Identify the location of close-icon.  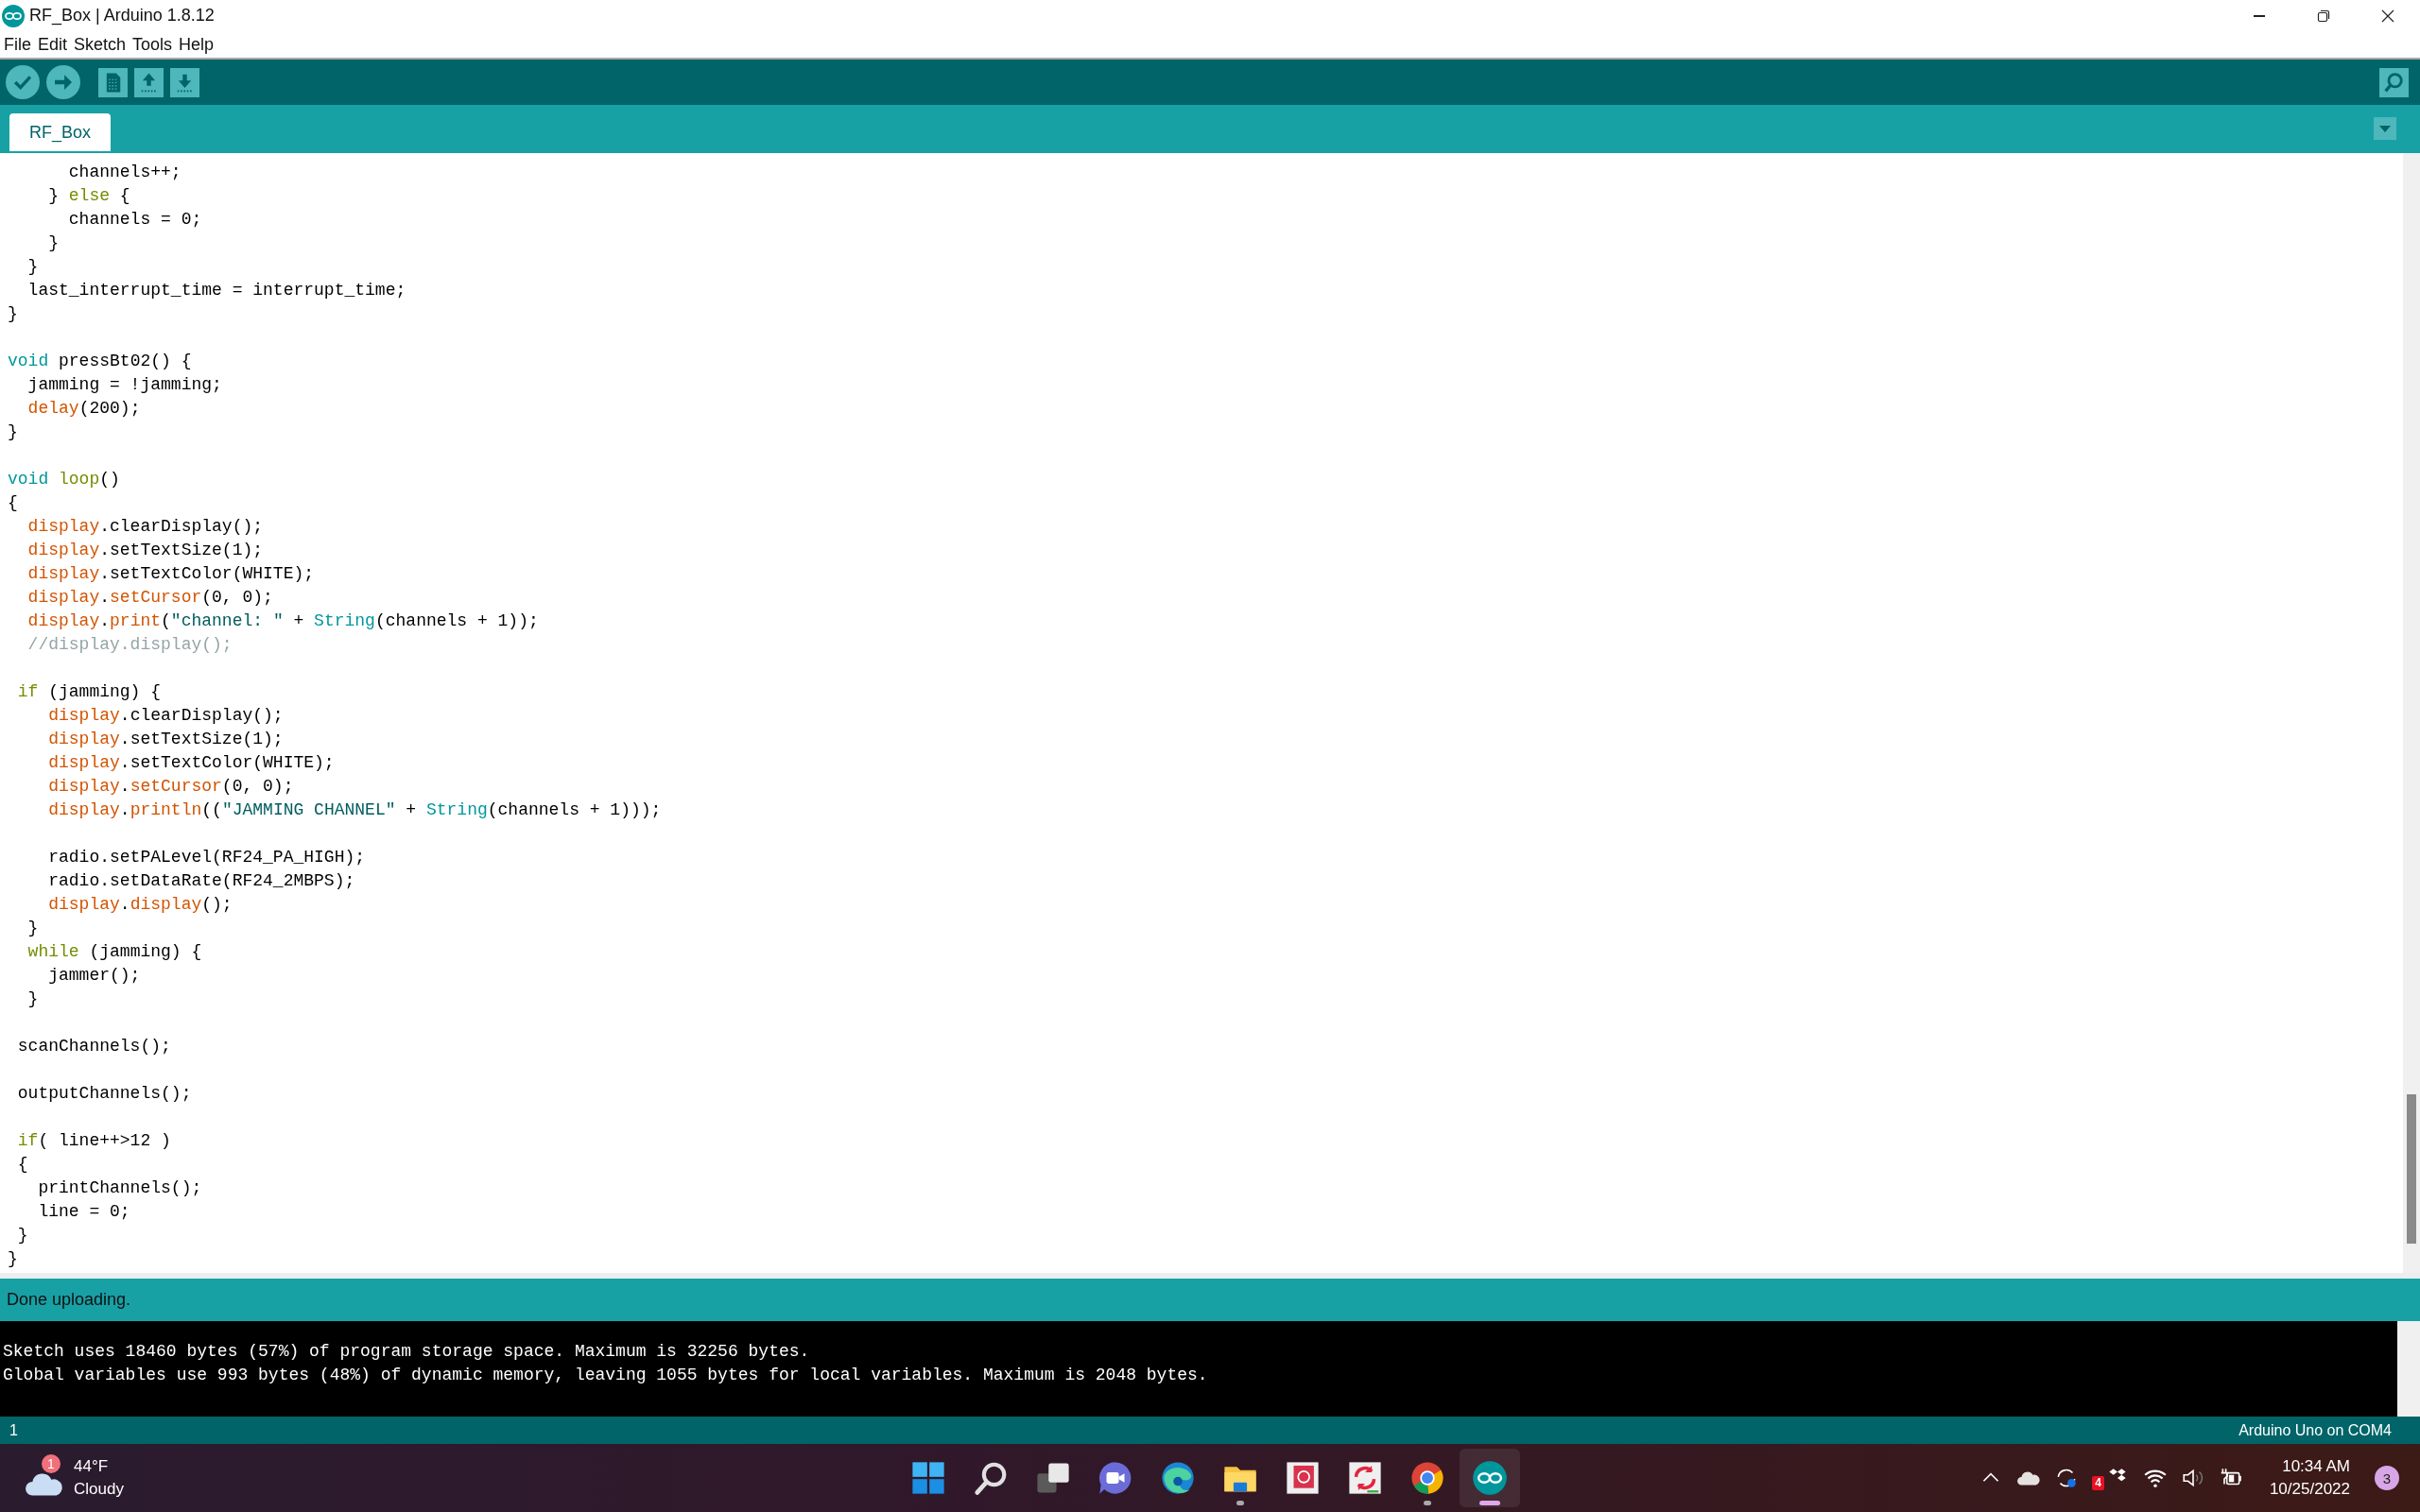
(2387, 16).